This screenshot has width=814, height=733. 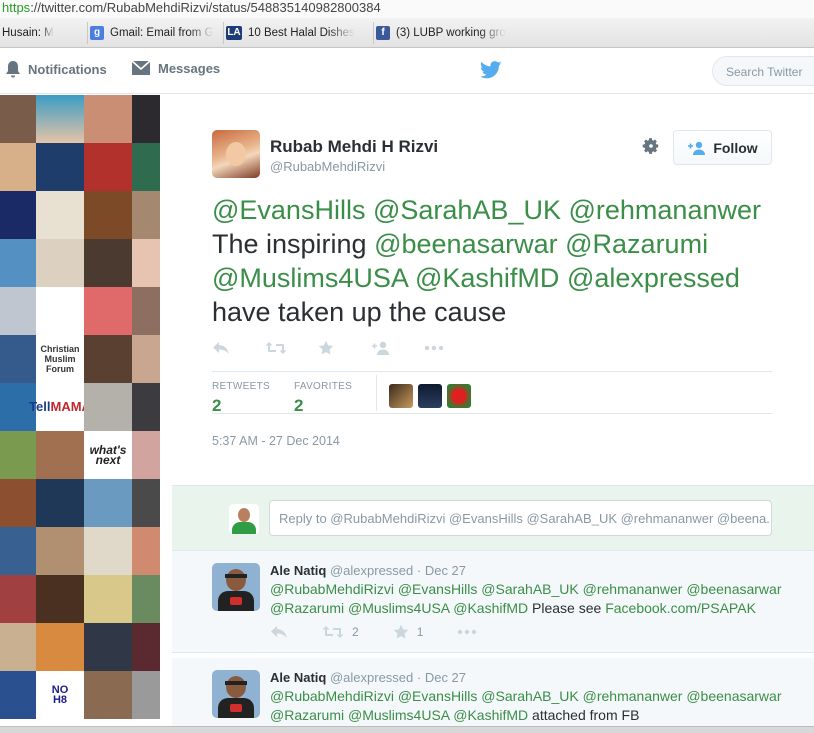 What do you see at coordinates (390, 632) in the screenshot?
I see `reply-actions: 2 1` at bounding box center [390, 632].